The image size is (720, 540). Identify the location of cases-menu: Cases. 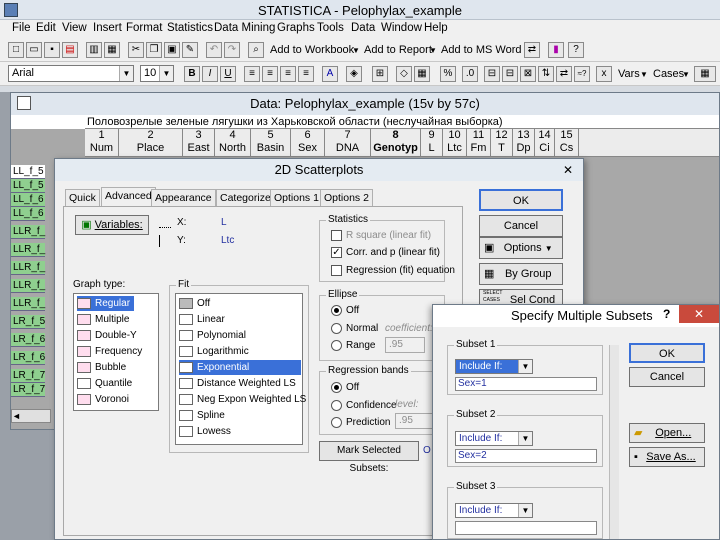
(668, 74).